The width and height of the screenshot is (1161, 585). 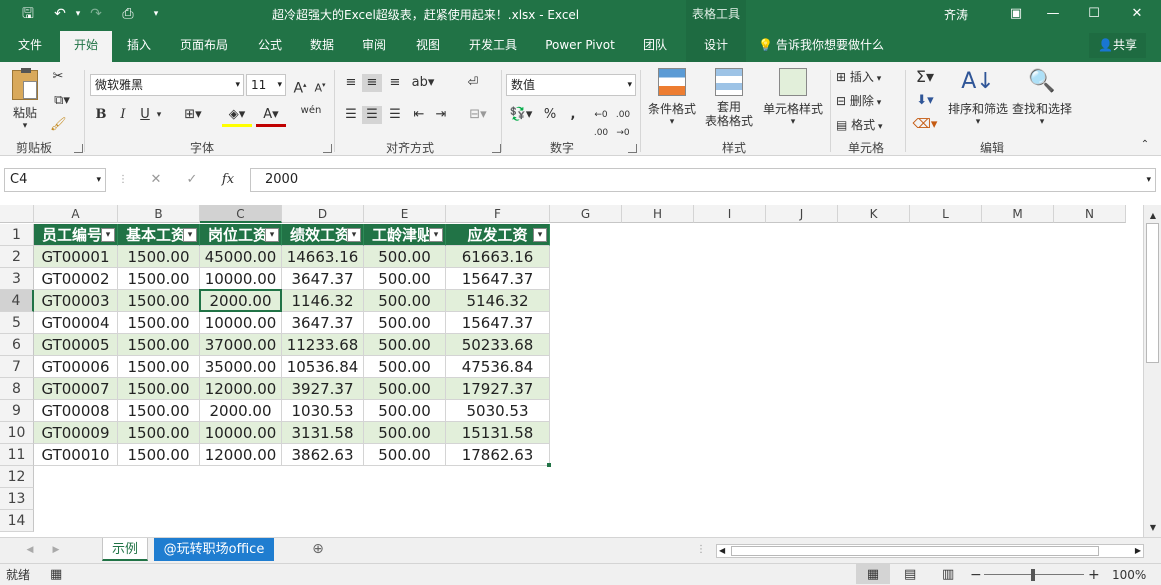 What do you see at coordinates (948, 574) in the screenshot?
I see `page-break-view-icon: ▥` at bounding box center [948, 574].